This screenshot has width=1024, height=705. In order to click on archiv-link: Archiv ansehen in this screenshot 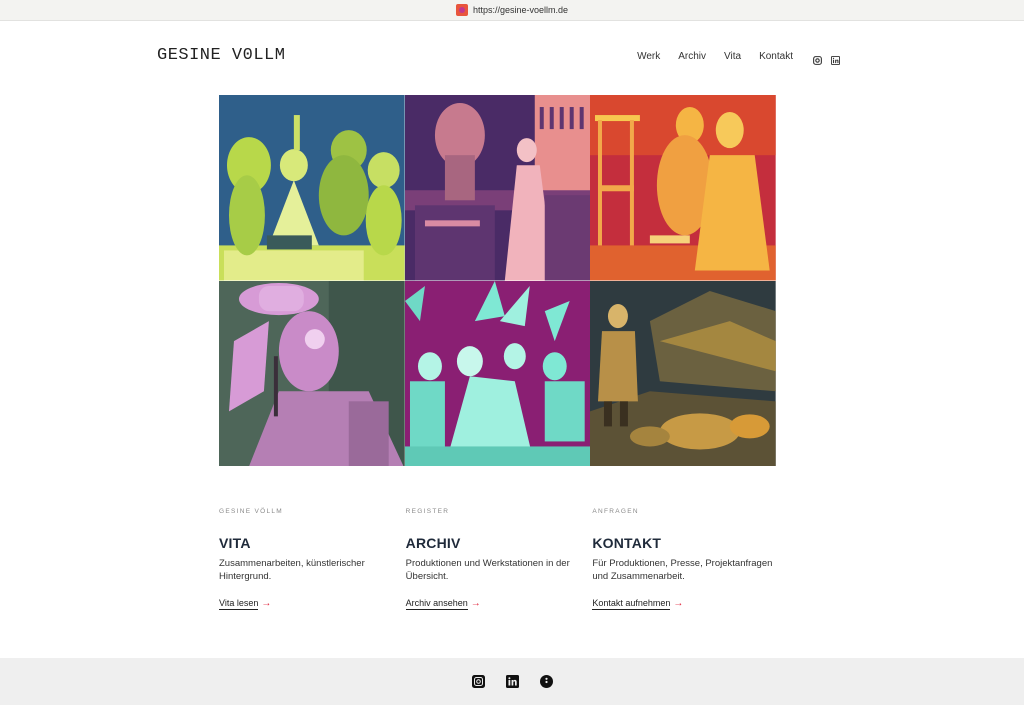, I will do `click(436, 604)`.